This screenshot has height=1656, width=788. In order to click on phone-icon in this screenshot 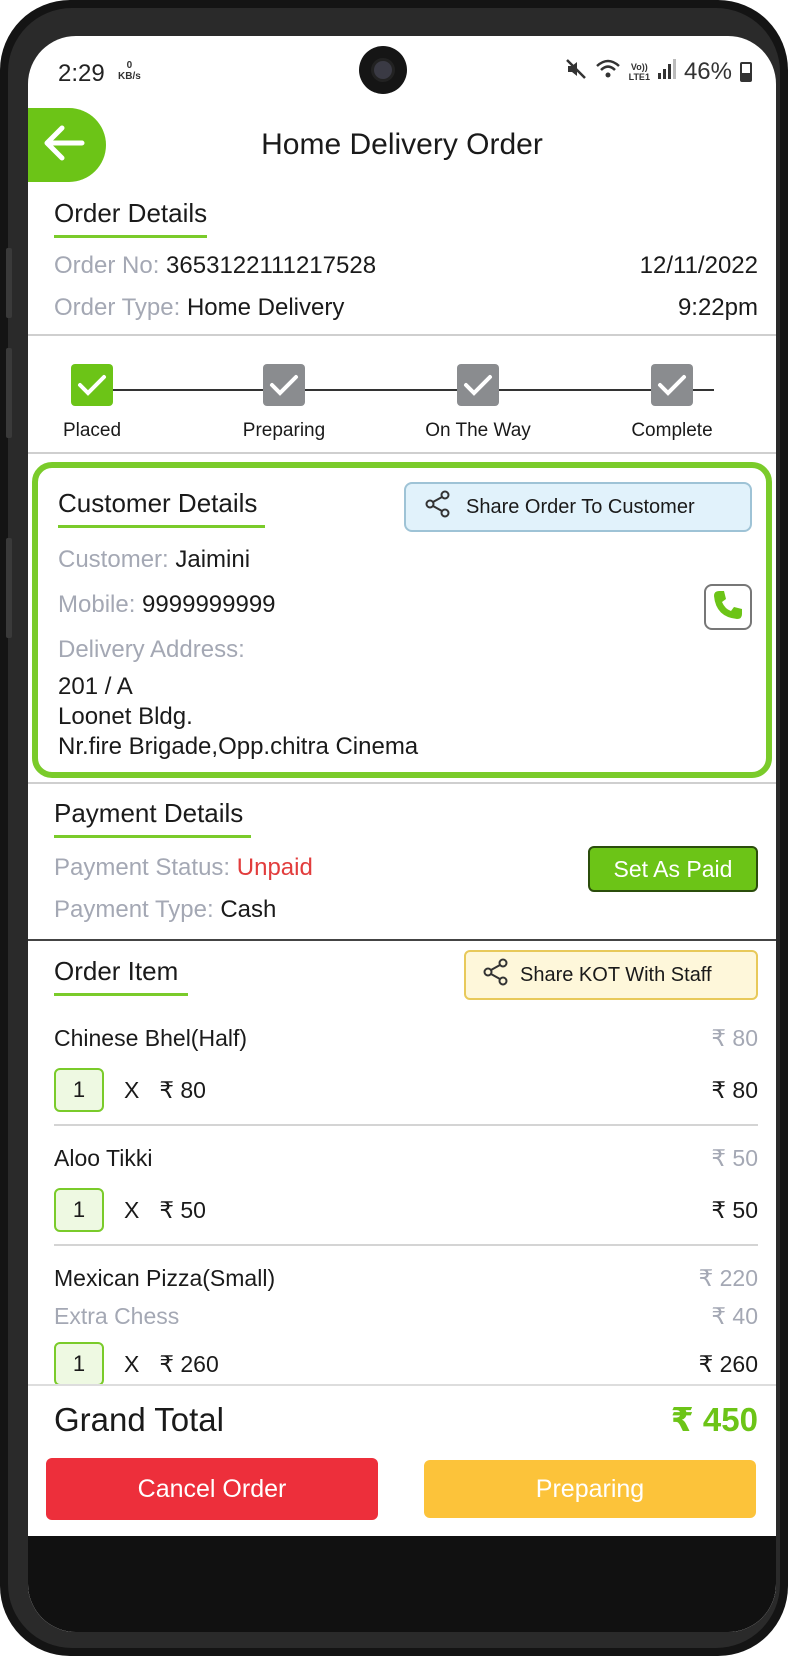, I will do `click(728, 607)`.